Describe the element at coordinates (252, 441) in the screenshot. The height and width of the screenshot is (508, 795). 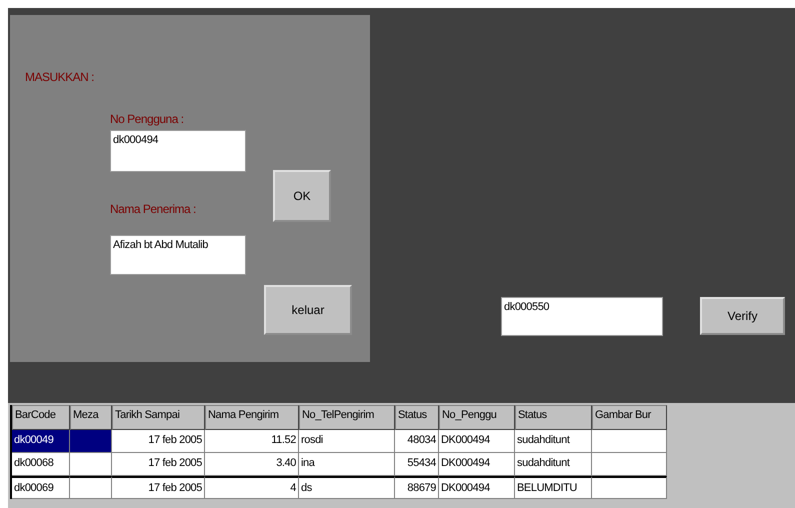
I see `table-cell: 11.52` at that location.